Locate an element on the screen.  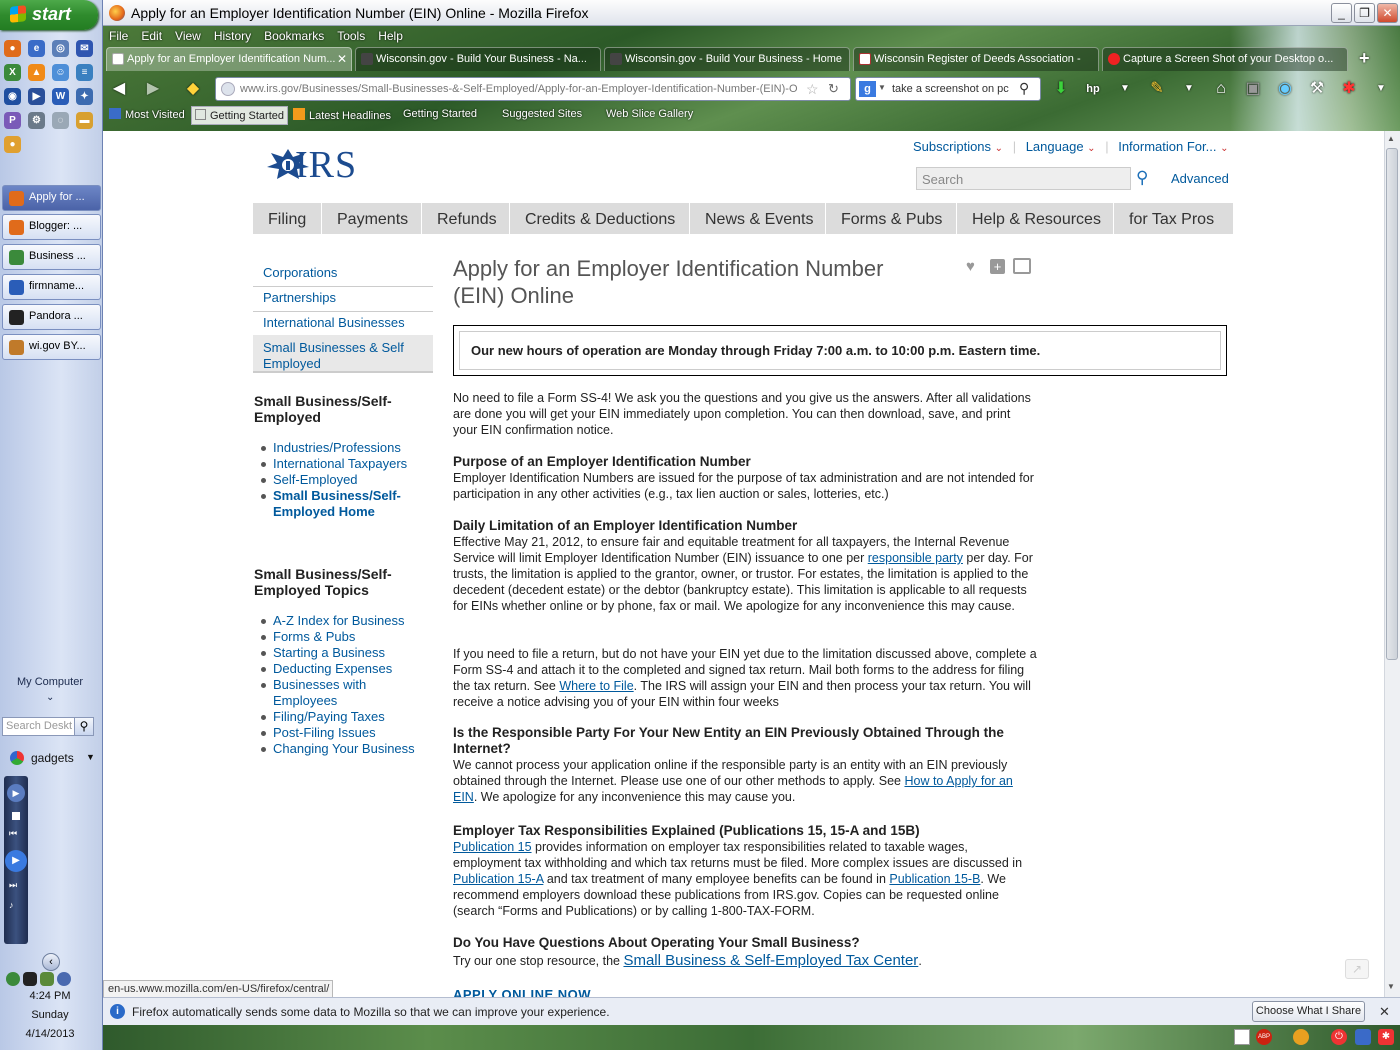
disc-icon: ◌ is located at coordinates (60, 120).